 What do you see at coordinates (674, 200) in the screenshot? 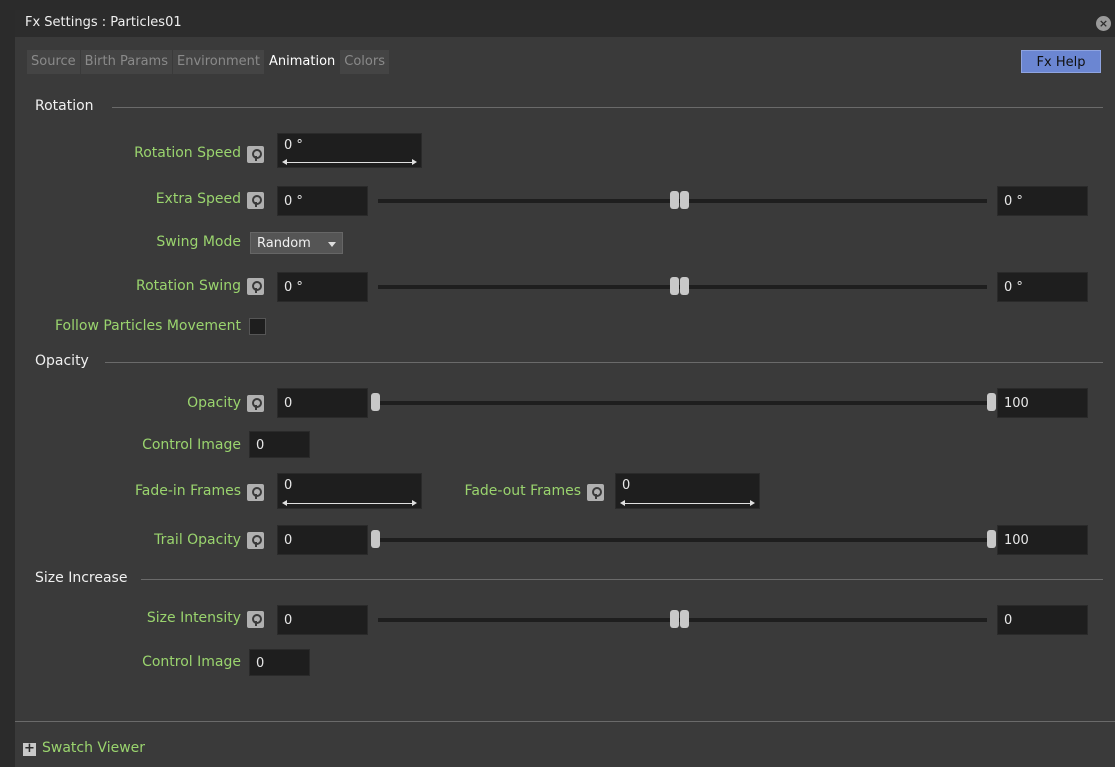
I see `extra-speed-slider-handle-left` at bounding box center [674, 200].